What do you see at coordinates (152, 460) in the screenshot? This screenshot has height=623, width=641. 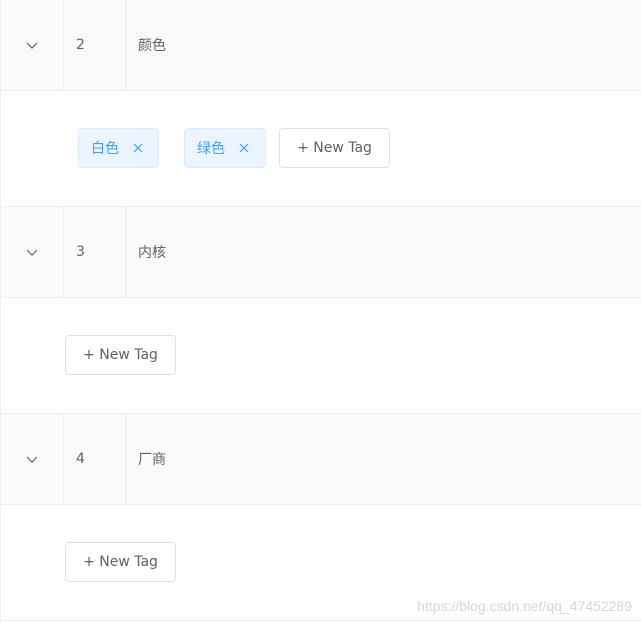 I see `row-name: 厂商` at bounding box center [152, 460].